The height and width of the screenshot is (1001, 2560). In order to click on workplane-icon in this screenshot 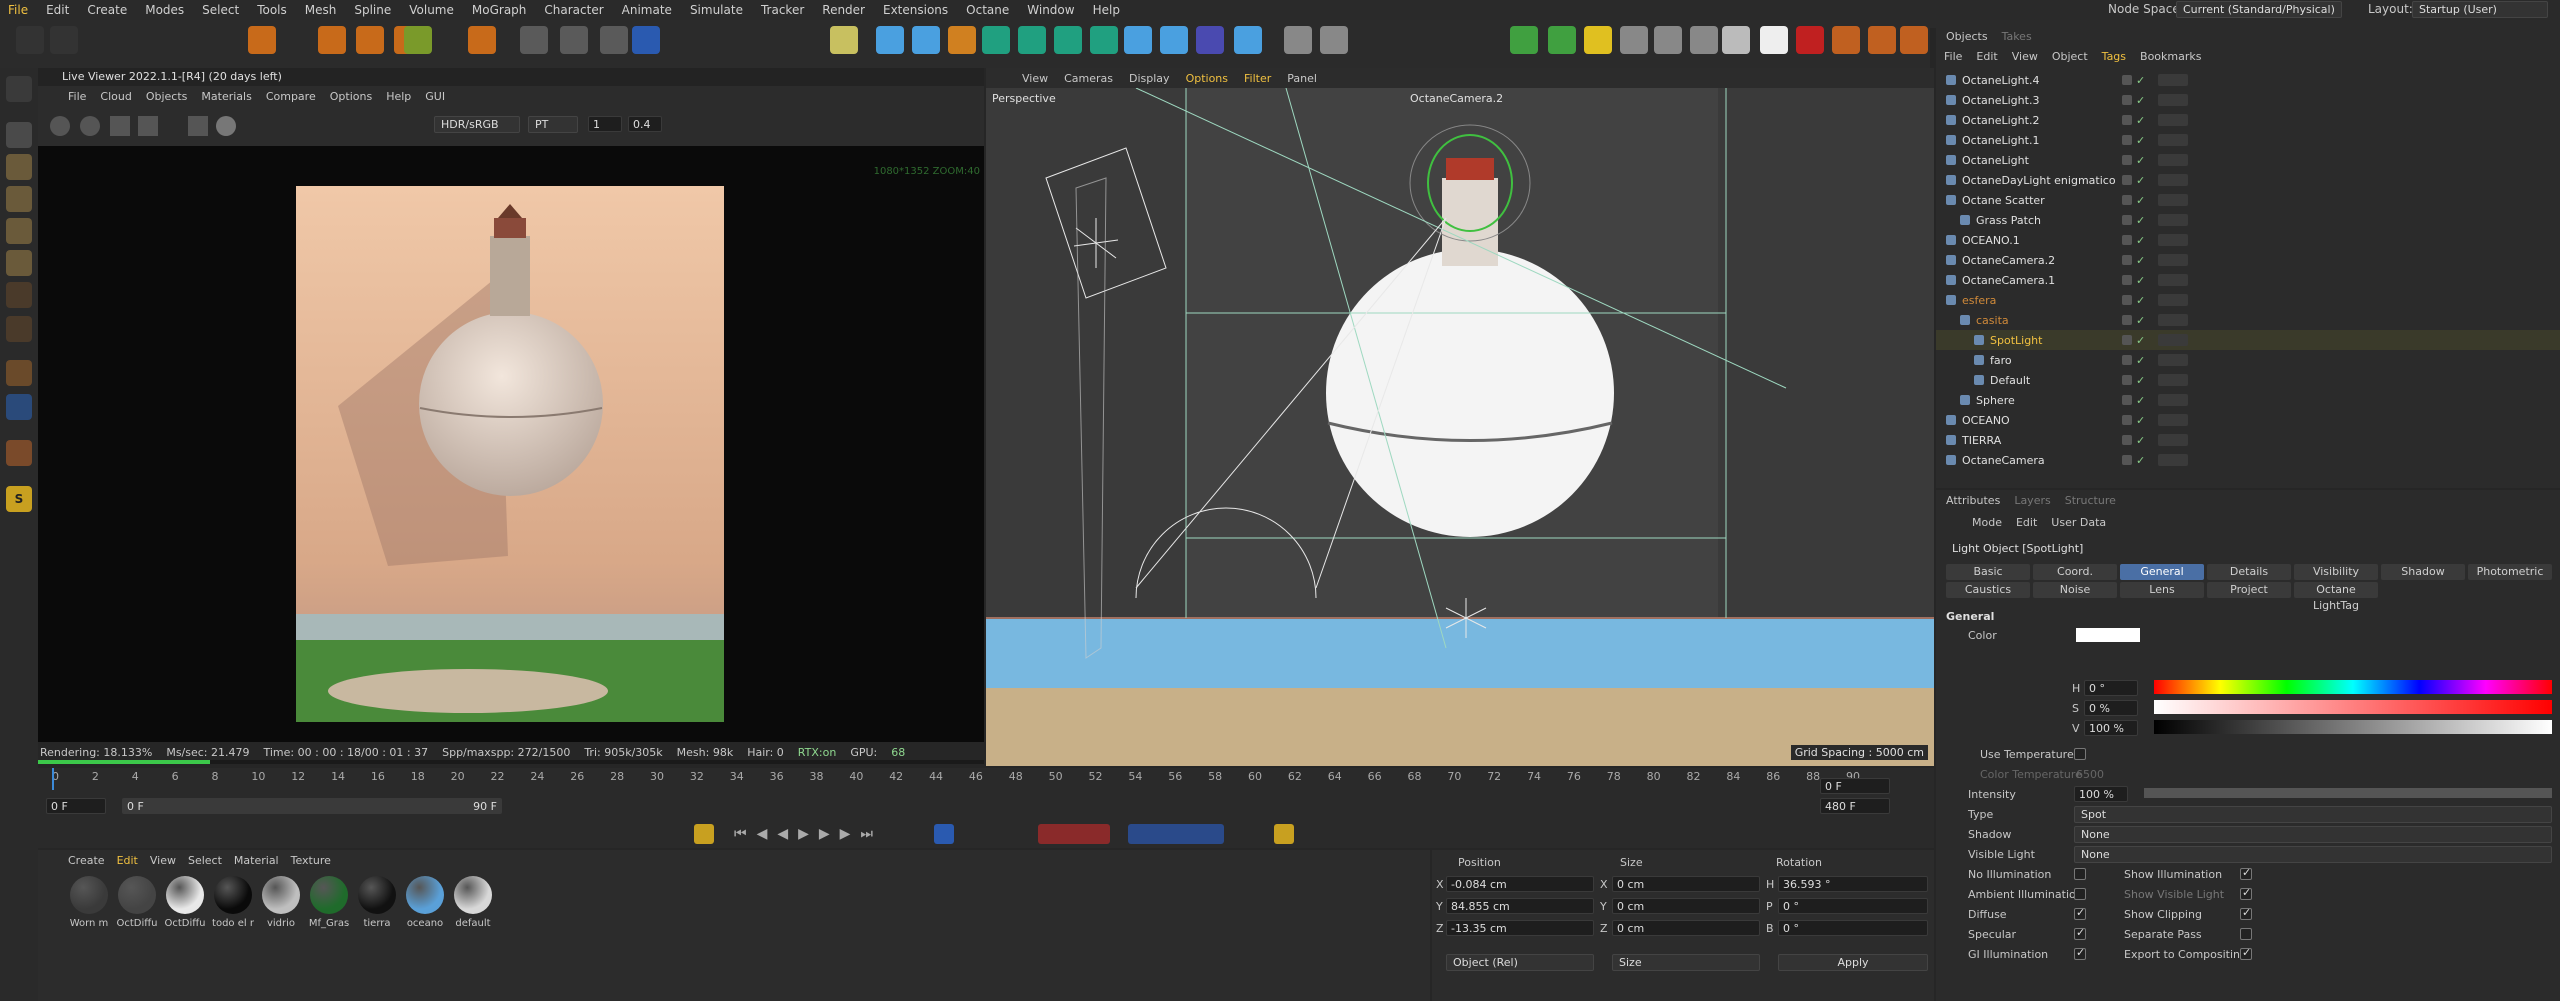, I will do `click(19, 407)`.